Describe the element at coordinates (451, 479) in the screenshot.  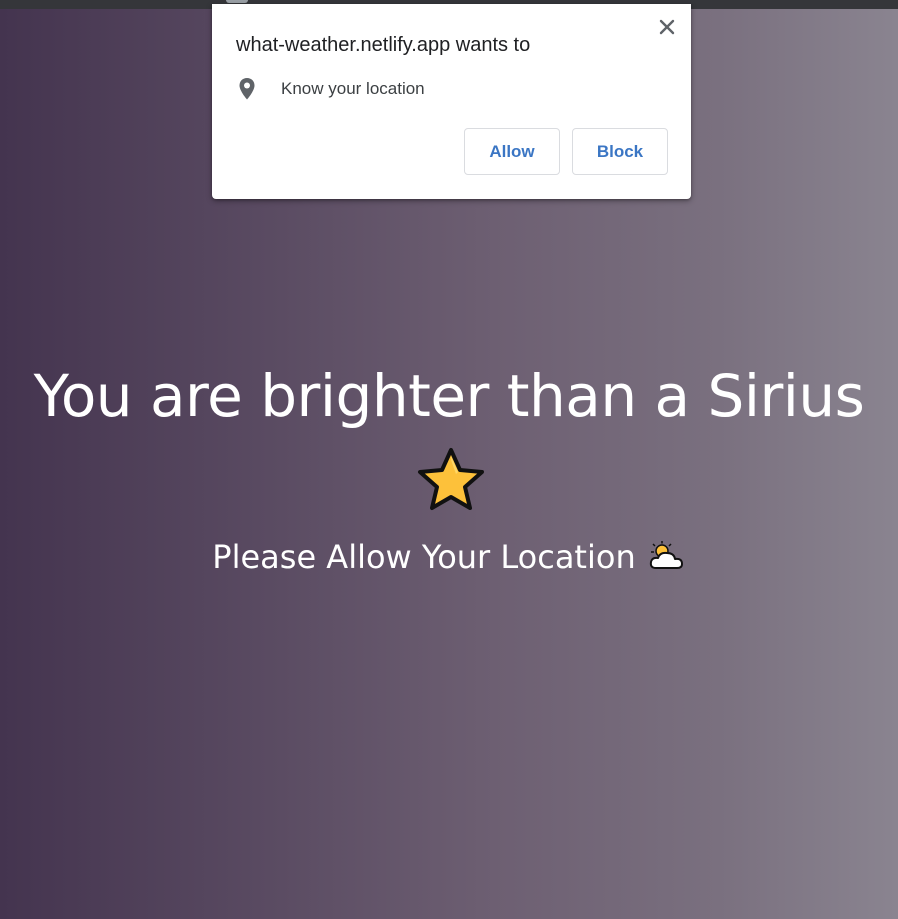
I see `star-emoji-icon` at that location.